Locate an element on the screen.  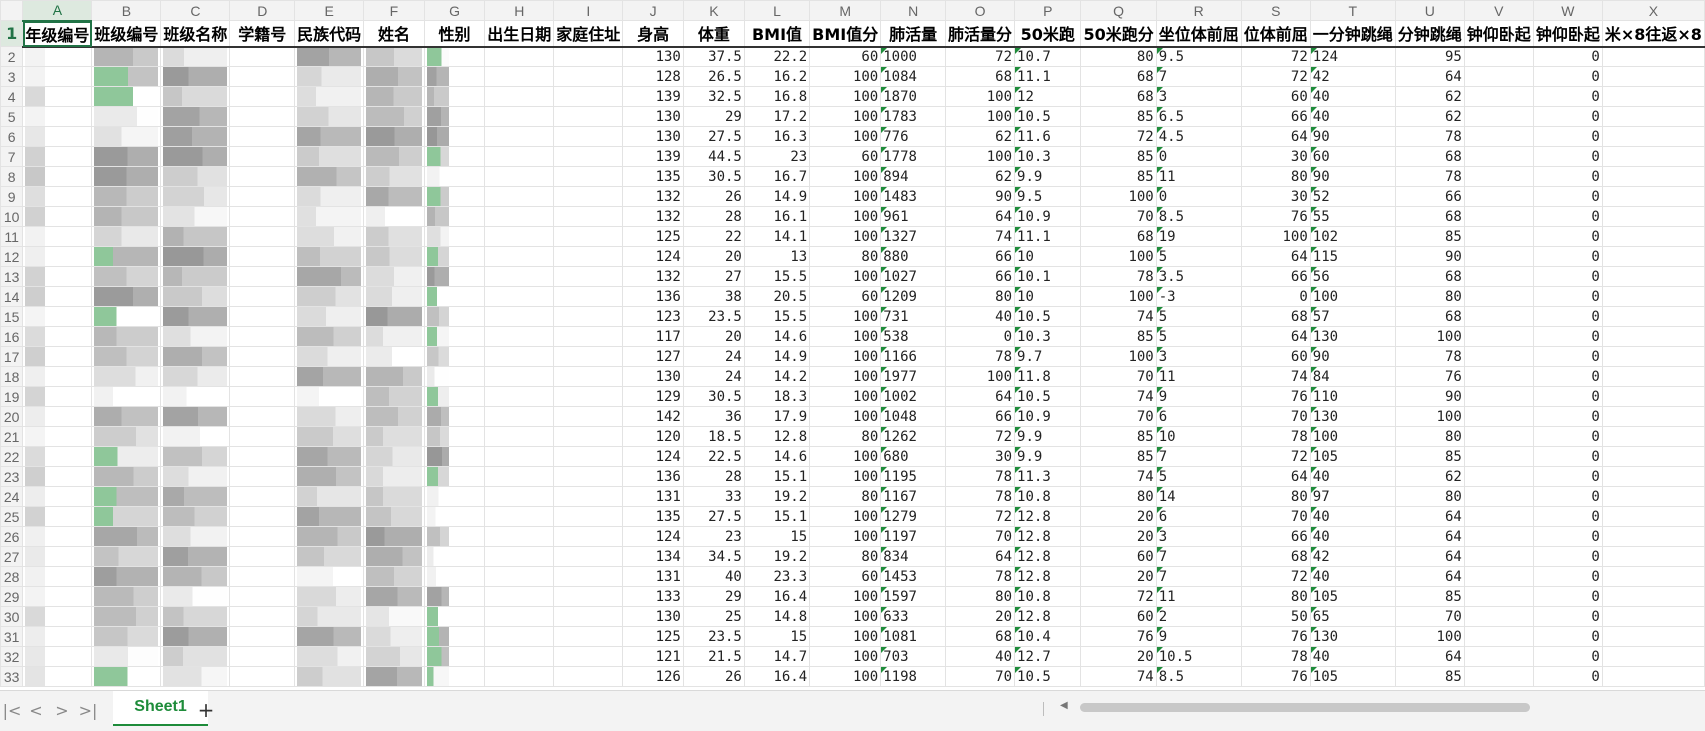
data-cell: 5 is located at coordinates (1198, 316).